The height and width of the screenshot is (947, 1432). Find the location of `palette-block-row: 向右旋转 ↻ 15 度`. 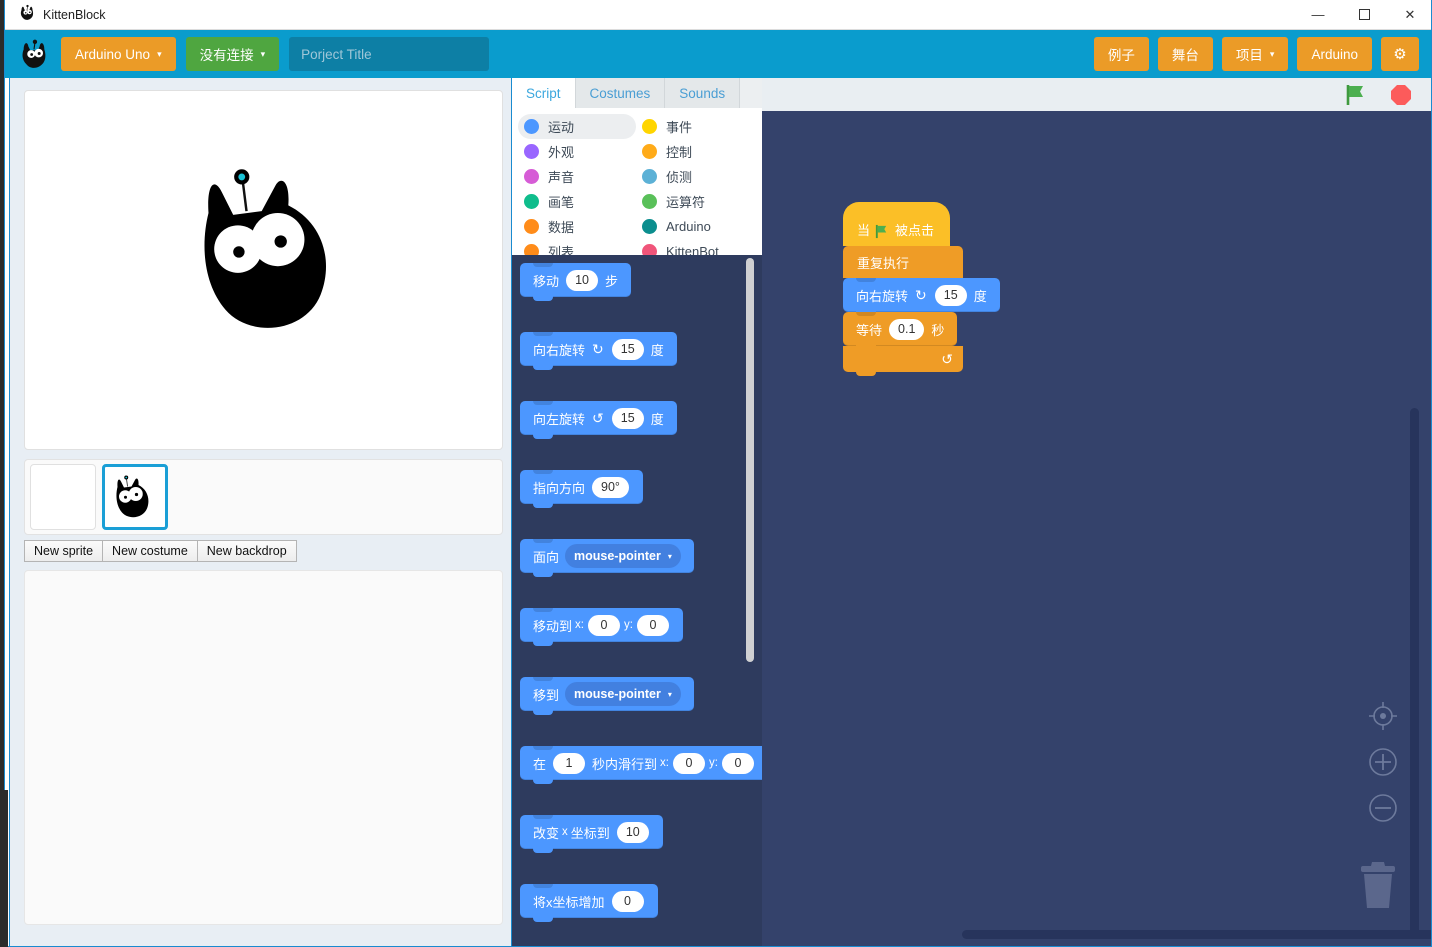

palette-block-row: 向右旋转 ↻ 15 度 is located at coordinates (636, 351).